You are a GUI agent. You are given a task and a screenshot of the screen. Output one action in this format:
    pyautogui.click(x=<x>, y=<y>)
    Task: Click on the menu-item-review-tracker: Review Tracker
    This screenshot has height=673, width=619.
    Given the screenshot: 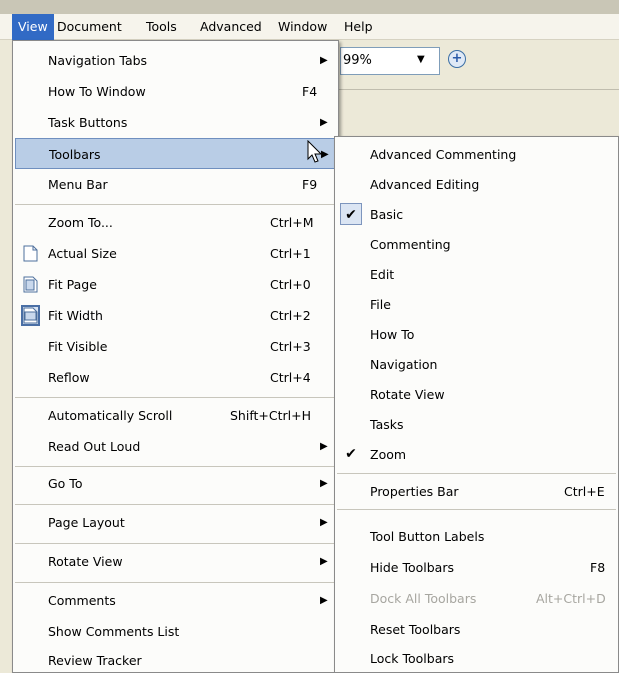 What is the action you would take?
    pyautogui.click(x=176, y=659)
    